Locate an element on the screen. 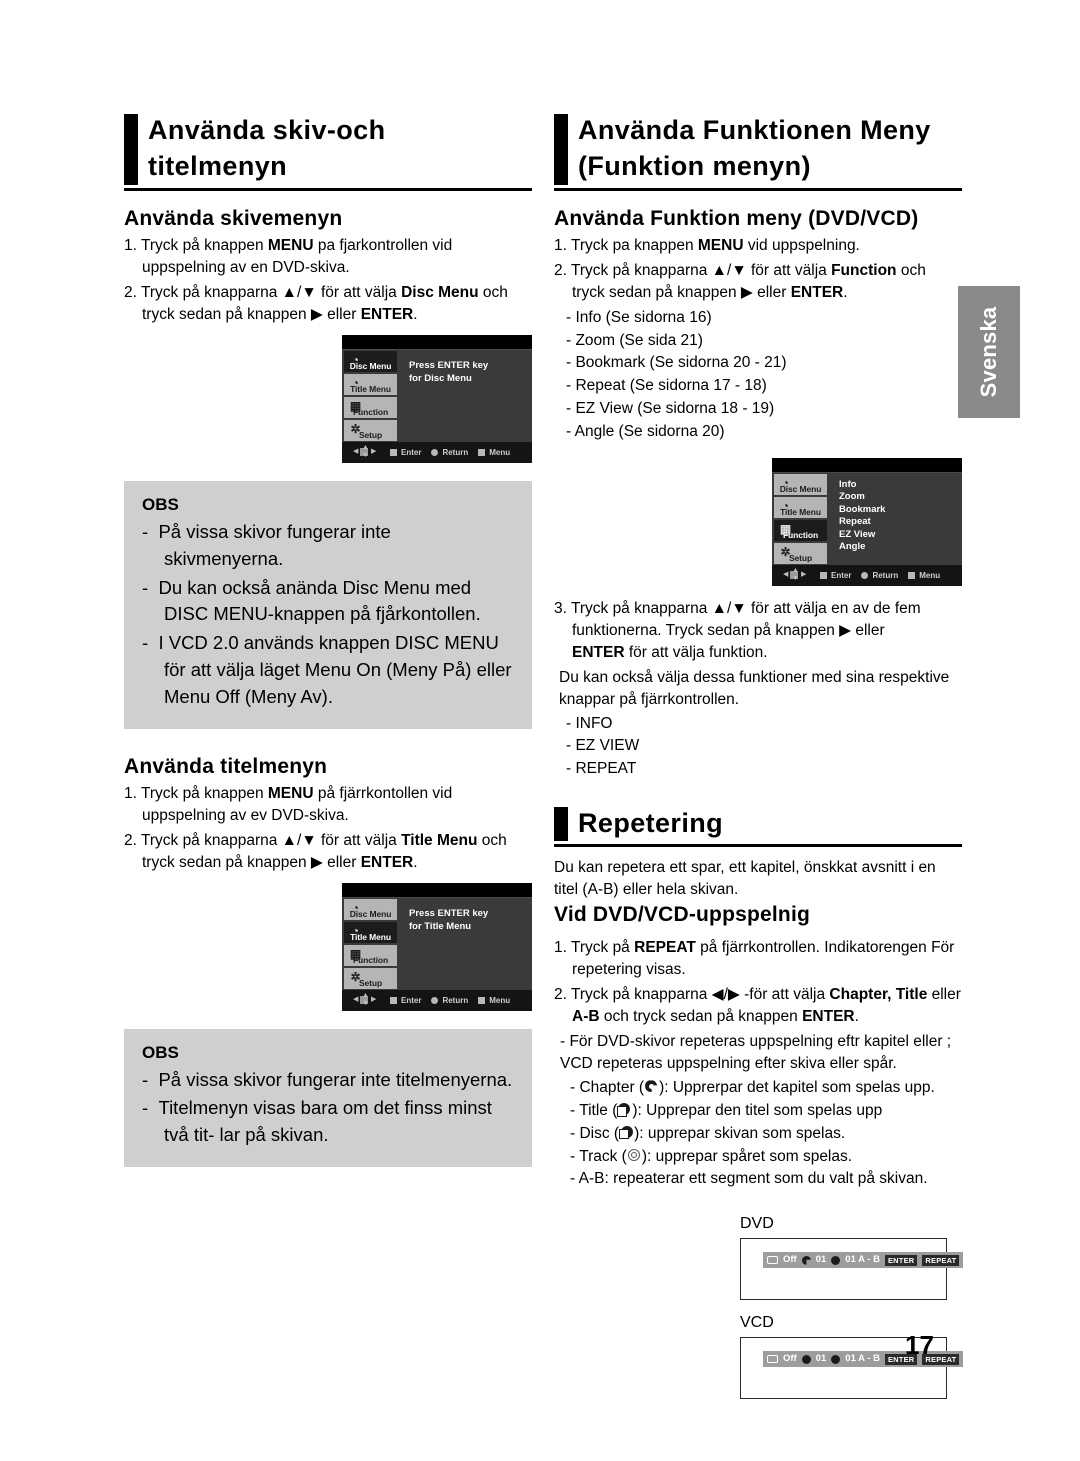 This screenshot has width=1080, height=1461. osd-message: Press ENTER key for Title Menu is located at coordinates (465, 944).